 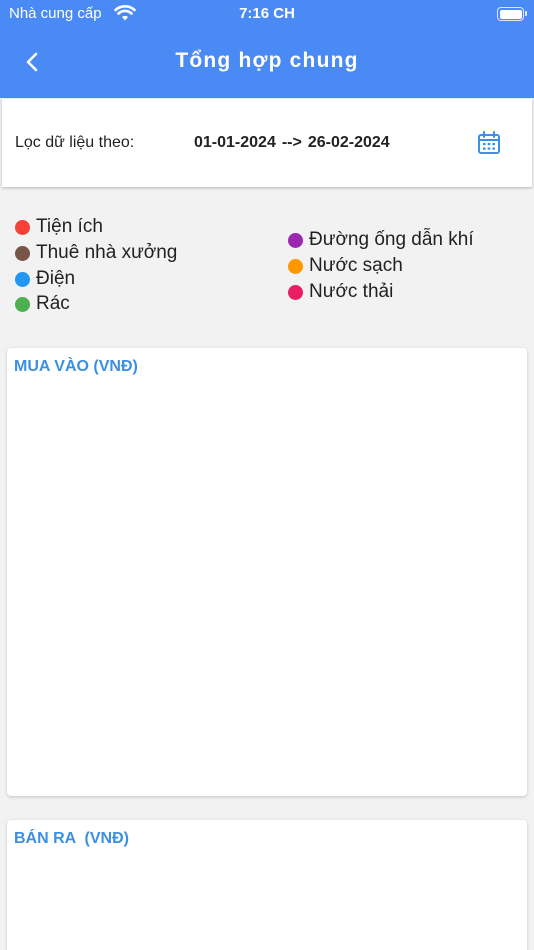 I want to click on legend-label: Nước sạch, so click(x=356, y=265).